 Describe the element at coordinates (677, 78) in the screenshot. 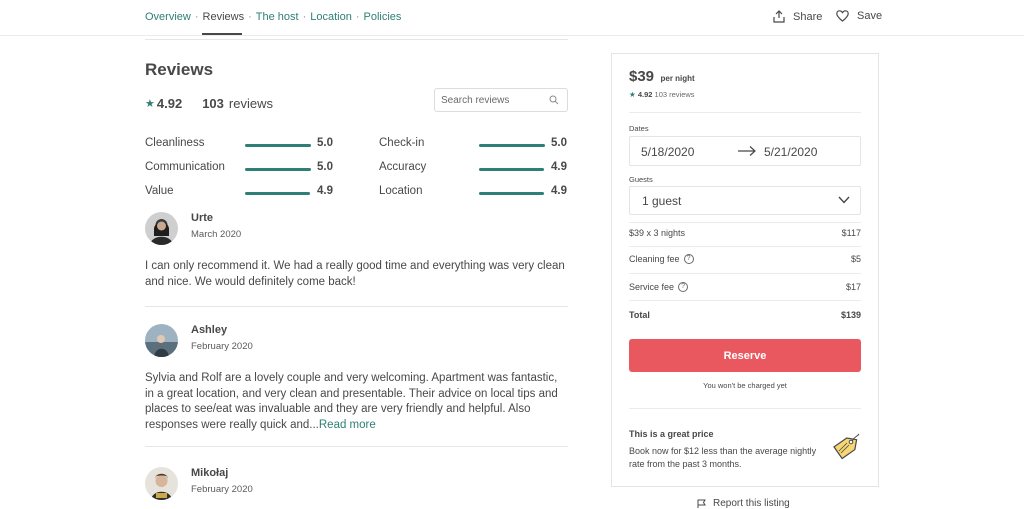

I see `price-unit: per night` at that location.